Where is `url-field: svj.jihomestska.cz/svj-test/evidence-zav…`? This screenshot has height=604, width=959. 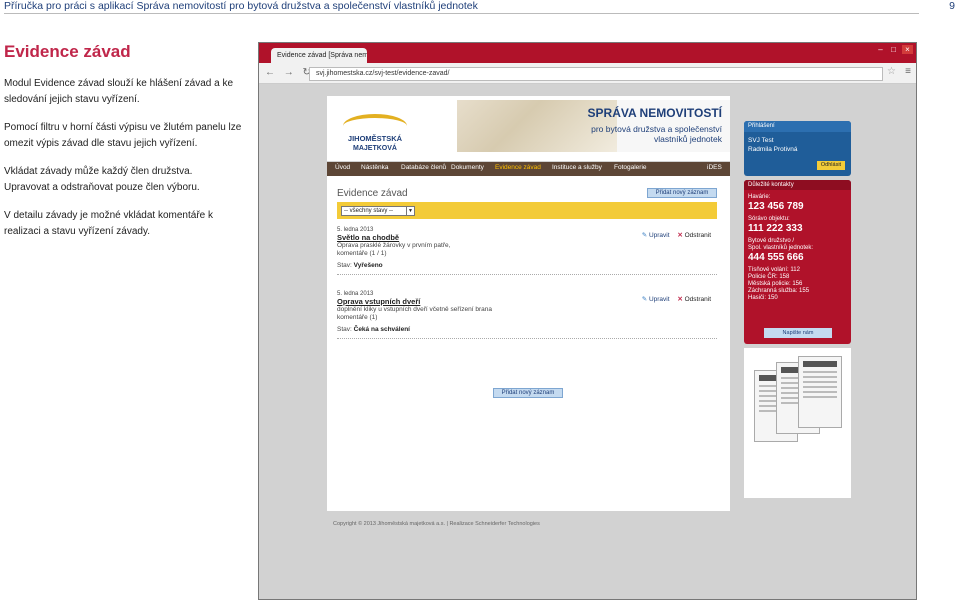
url-field: svj.jihomestska.cz/svj-test/evidence-zav… is located at coordinates (596, 74).